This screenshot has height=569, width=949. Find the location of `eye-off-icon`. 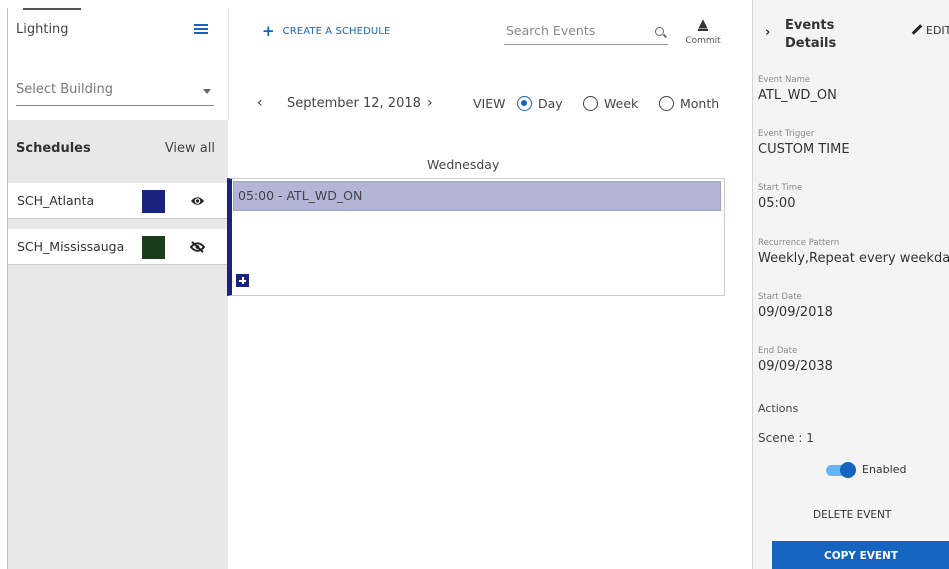

eye-off-icon is located at coordinates (197, 247).